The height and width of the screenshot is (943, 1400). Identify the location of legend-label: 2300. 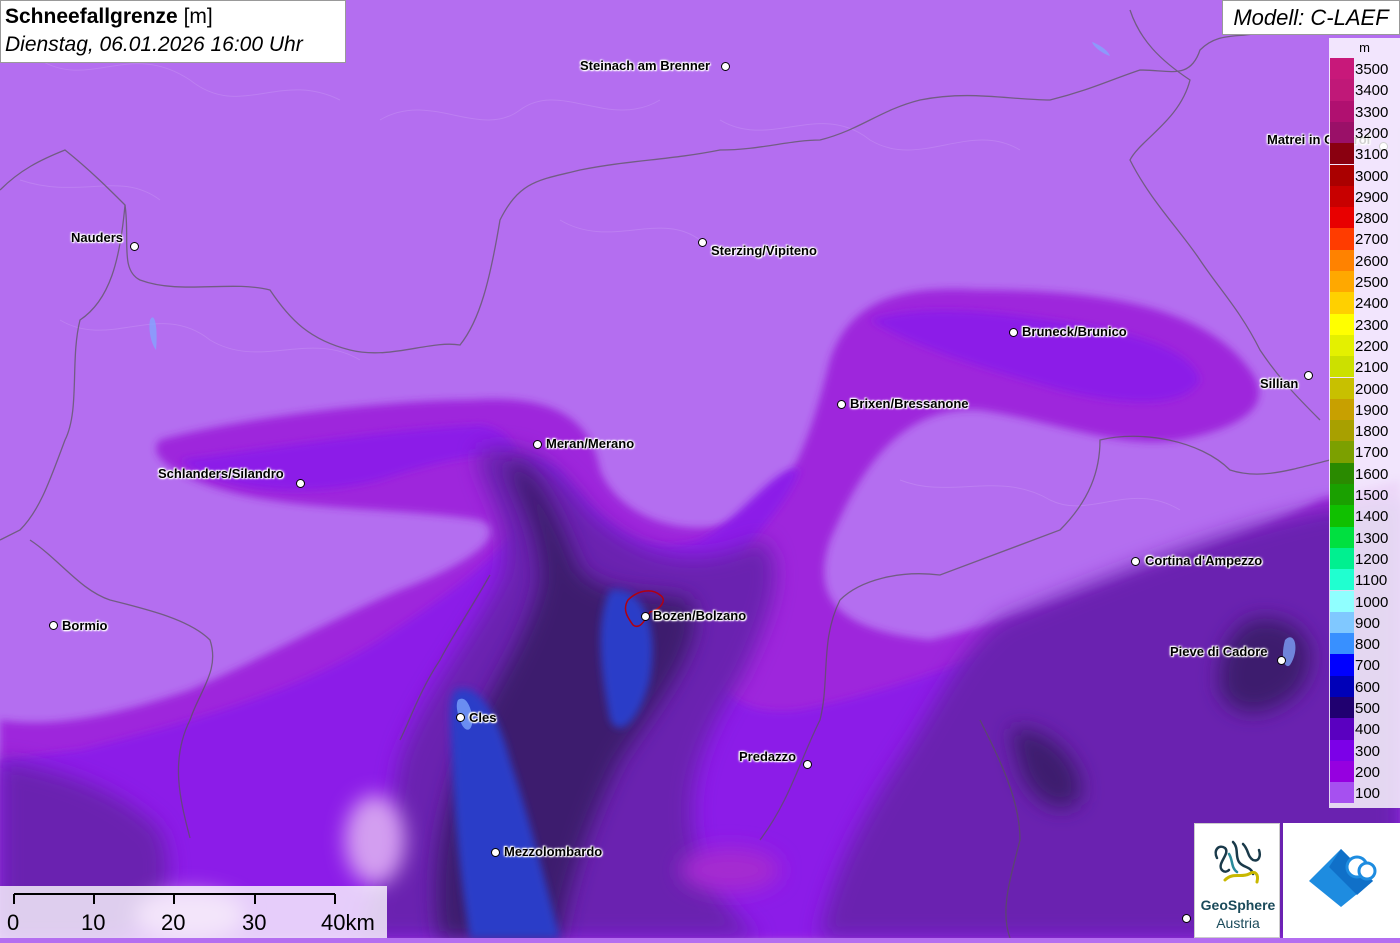
(1372, 325).